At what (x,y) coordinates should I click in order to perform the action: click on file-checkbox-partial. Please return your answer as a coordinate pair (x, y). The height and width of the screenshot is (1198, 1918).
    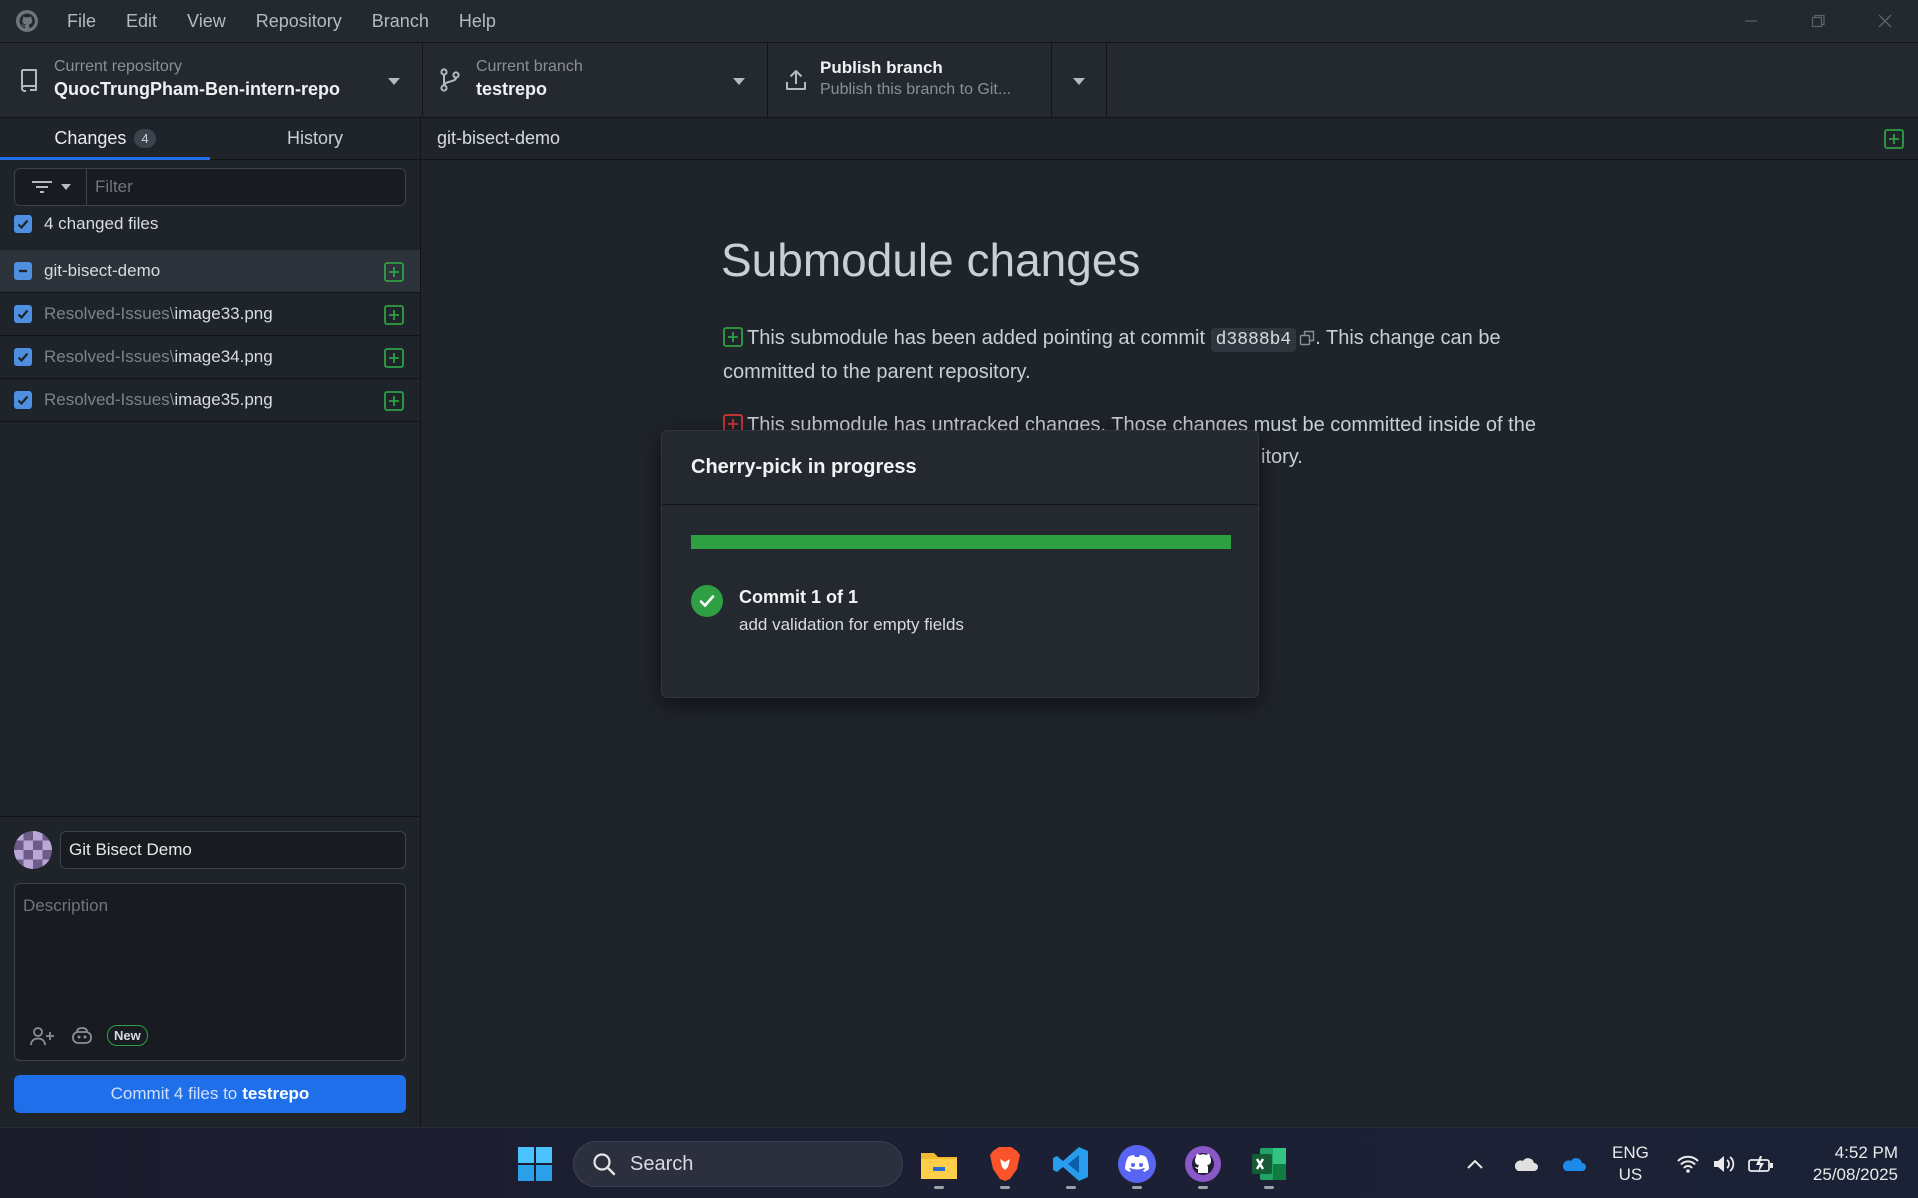
    Looking at the image, I should click on (23, 271).